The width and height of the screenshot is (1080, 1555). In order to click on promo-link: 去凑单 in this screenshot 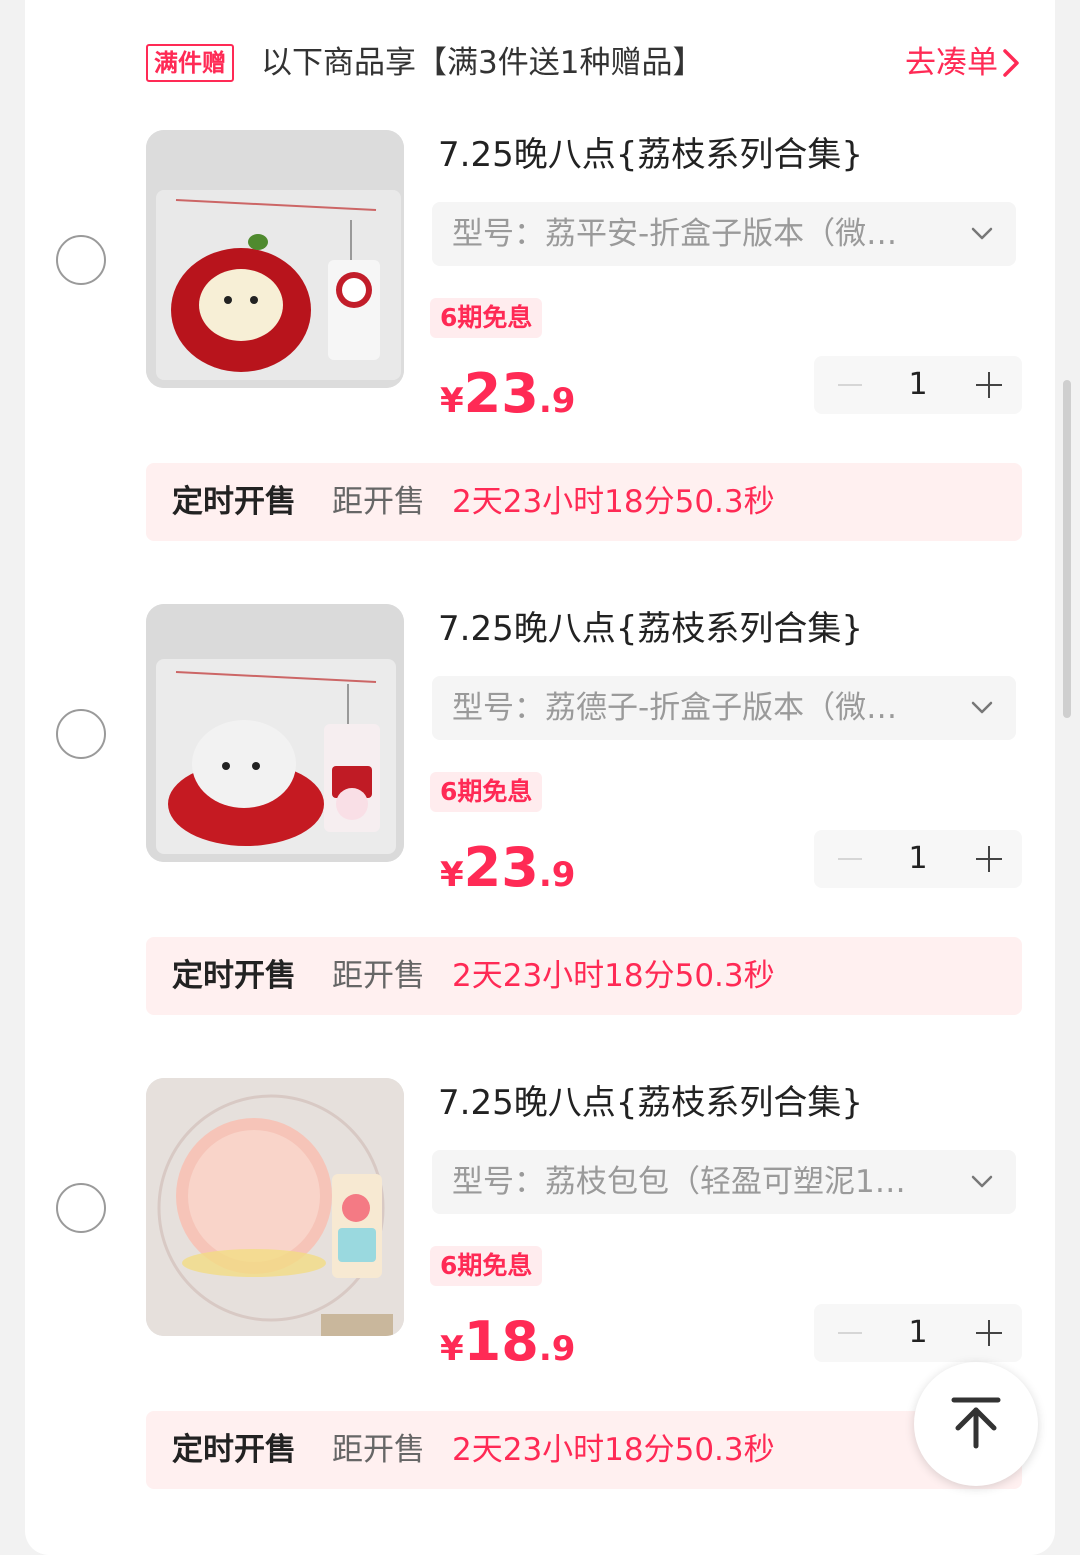, I will do `click(962, 63)`.